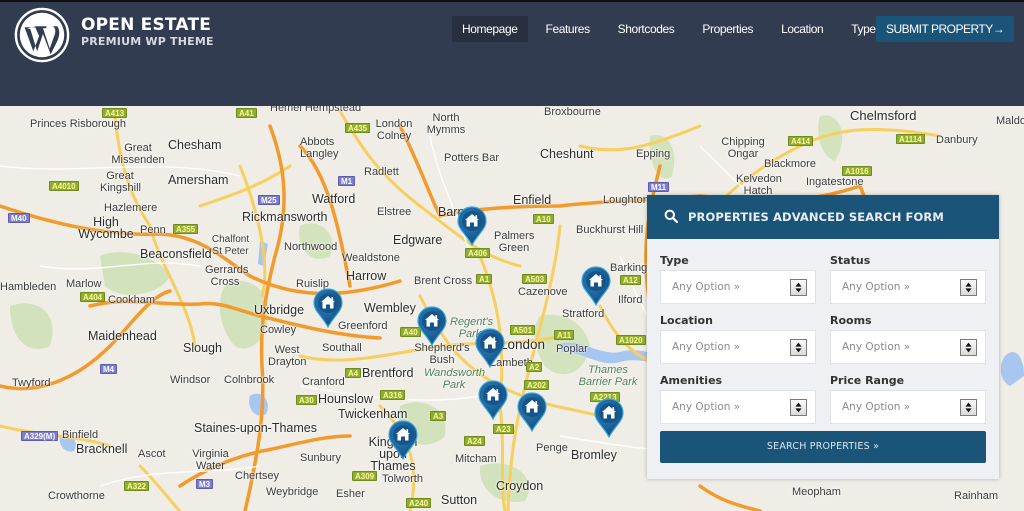  Describe the element at coordinates (257, 476) in the screenshot. I see `place-label: Chertsey` at that location.